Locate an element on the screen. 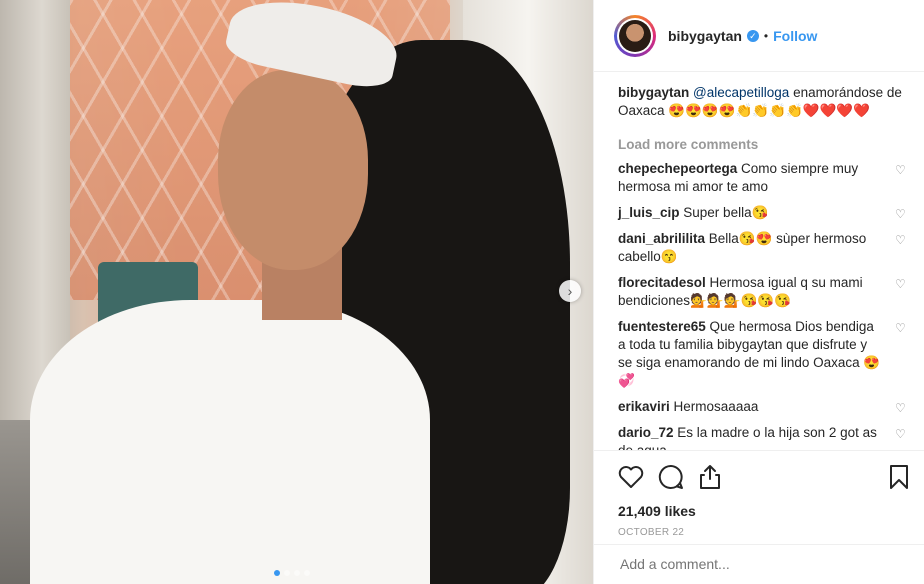 Image resolution: width=924 pixels, height=584 pixels. avatar-image is located at coordinates (635, 35).